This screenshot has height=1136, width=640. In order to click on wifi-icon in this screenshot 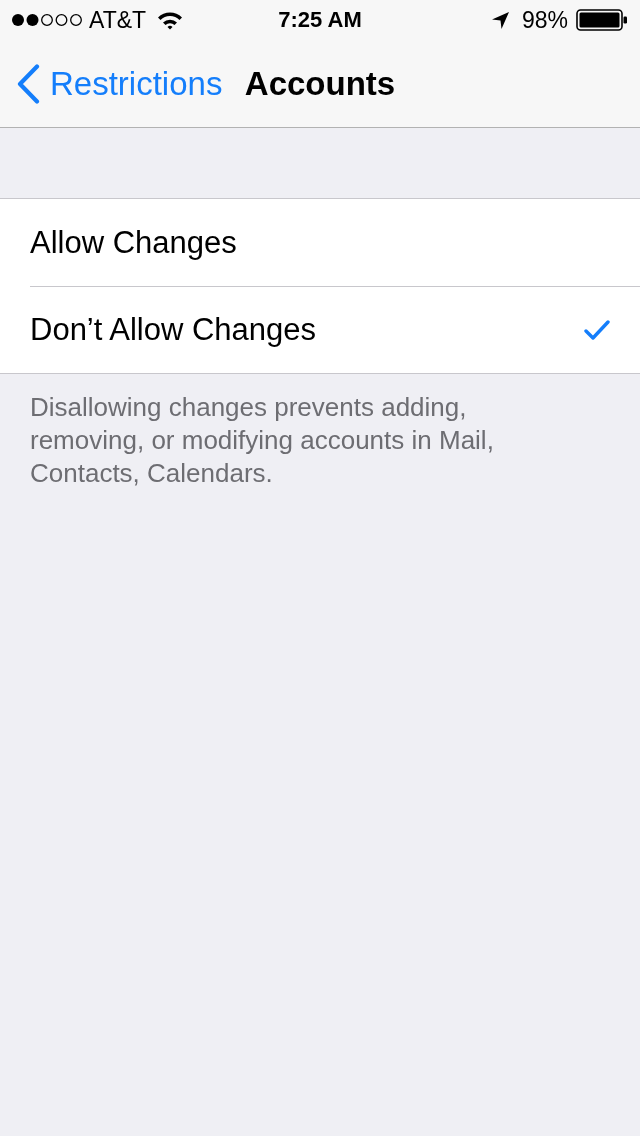, I will do `click(170, 20)`.